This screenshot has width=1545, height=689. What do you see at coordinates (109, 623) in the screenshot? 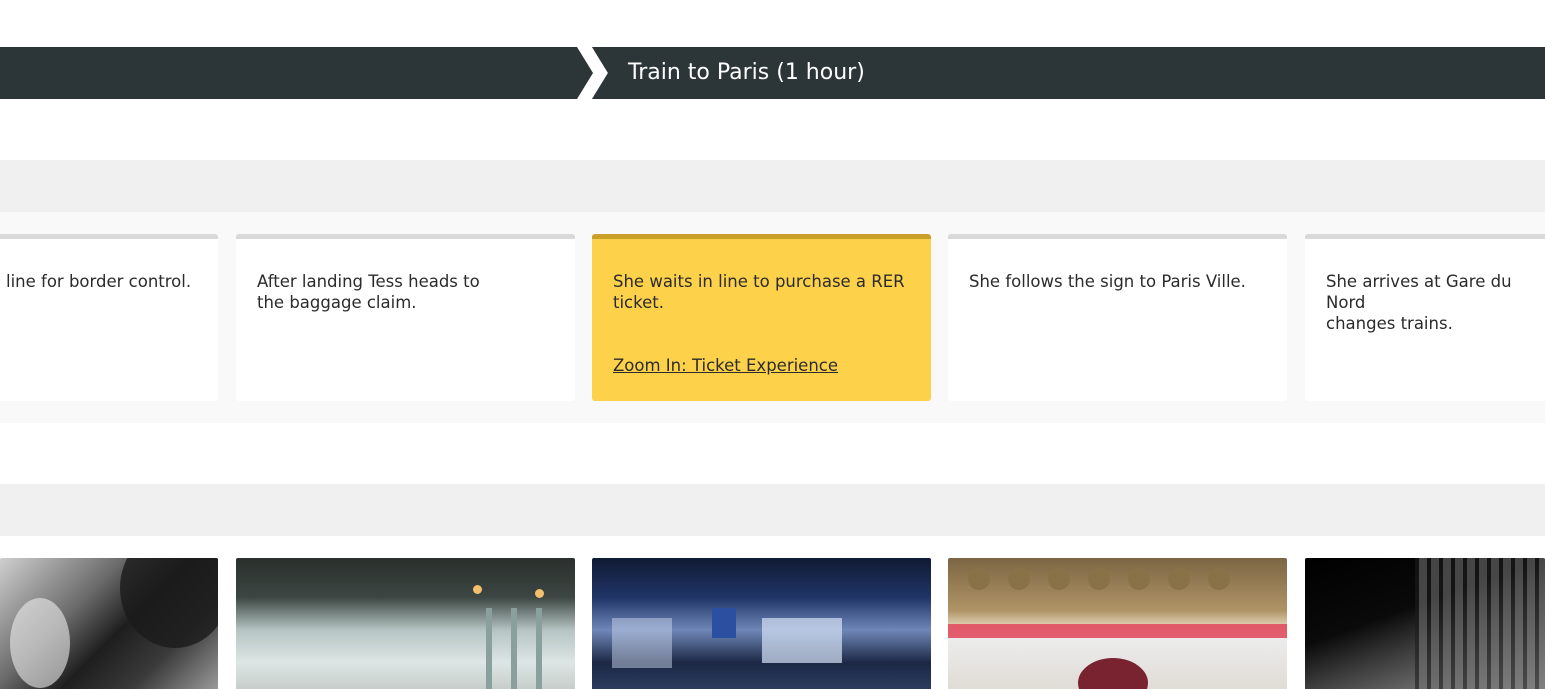
I see `photo-border-control` at bounding box center [109, 623].